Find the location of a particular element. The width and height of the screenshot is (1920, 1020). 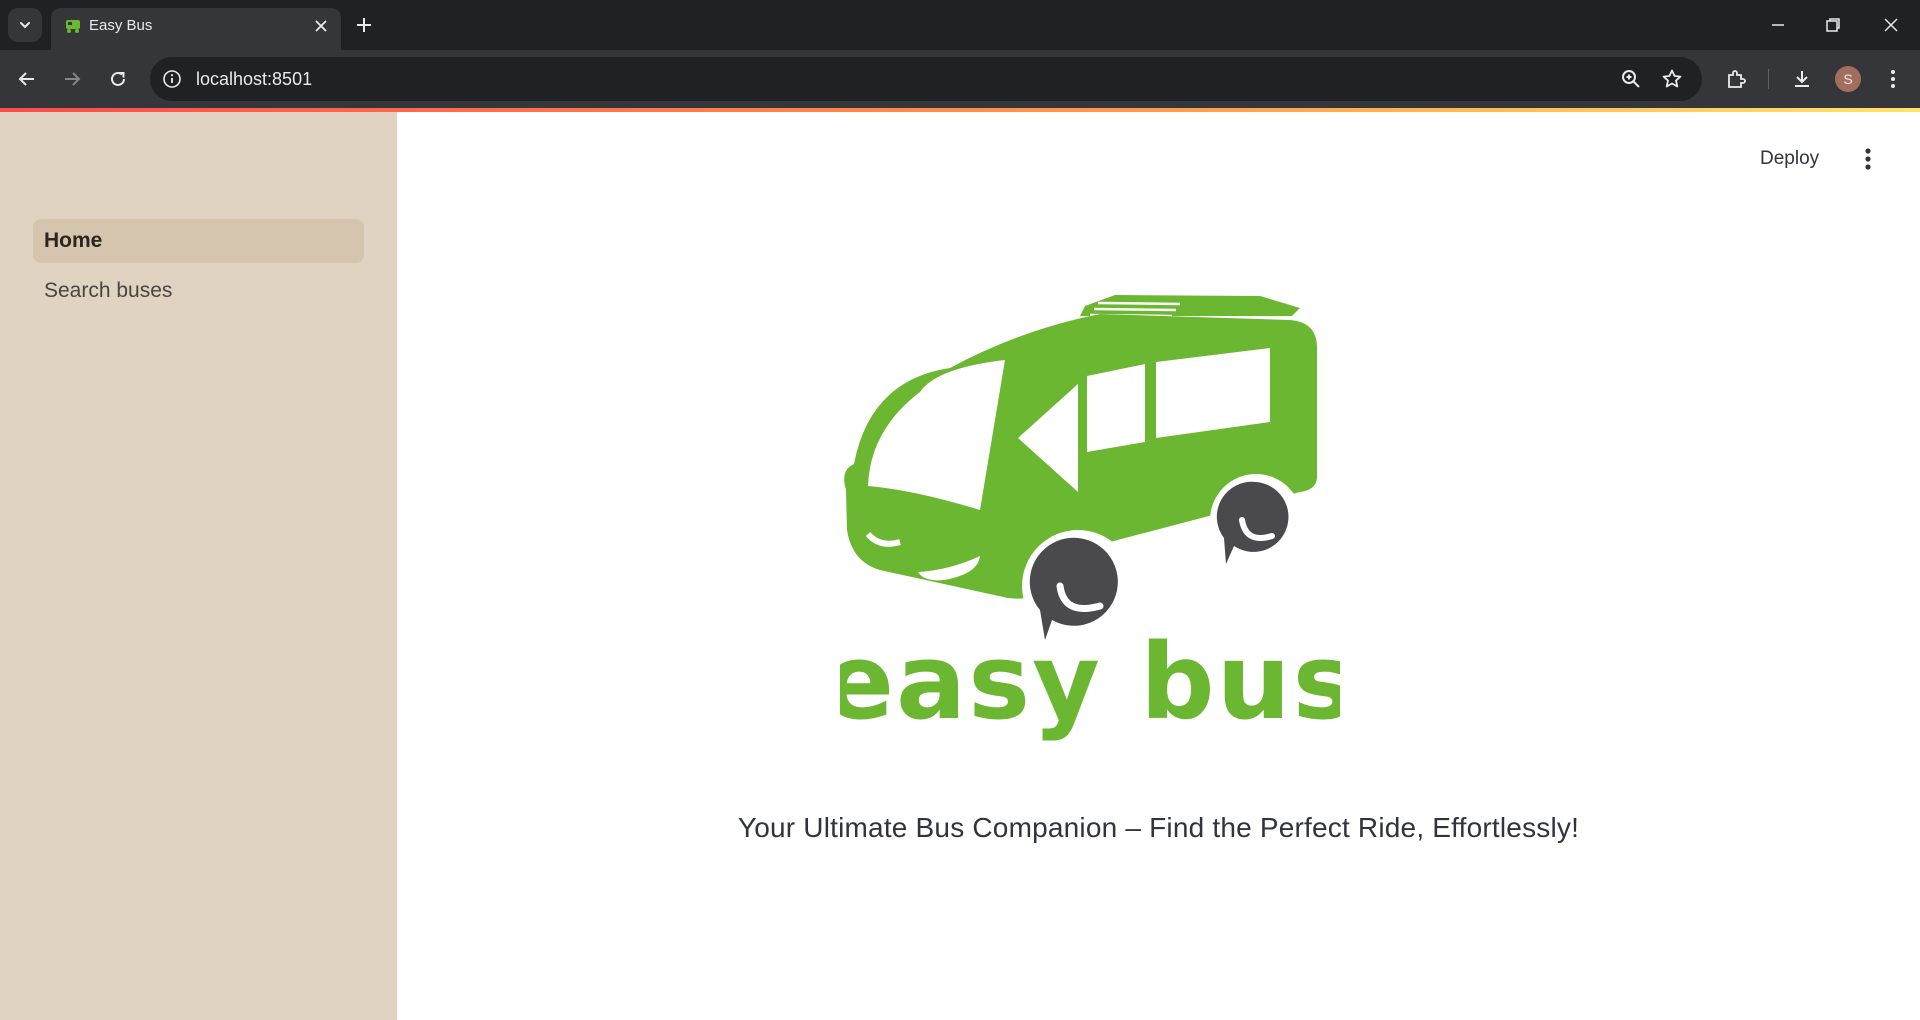

reload-icon is located at coordinates (118, 79).